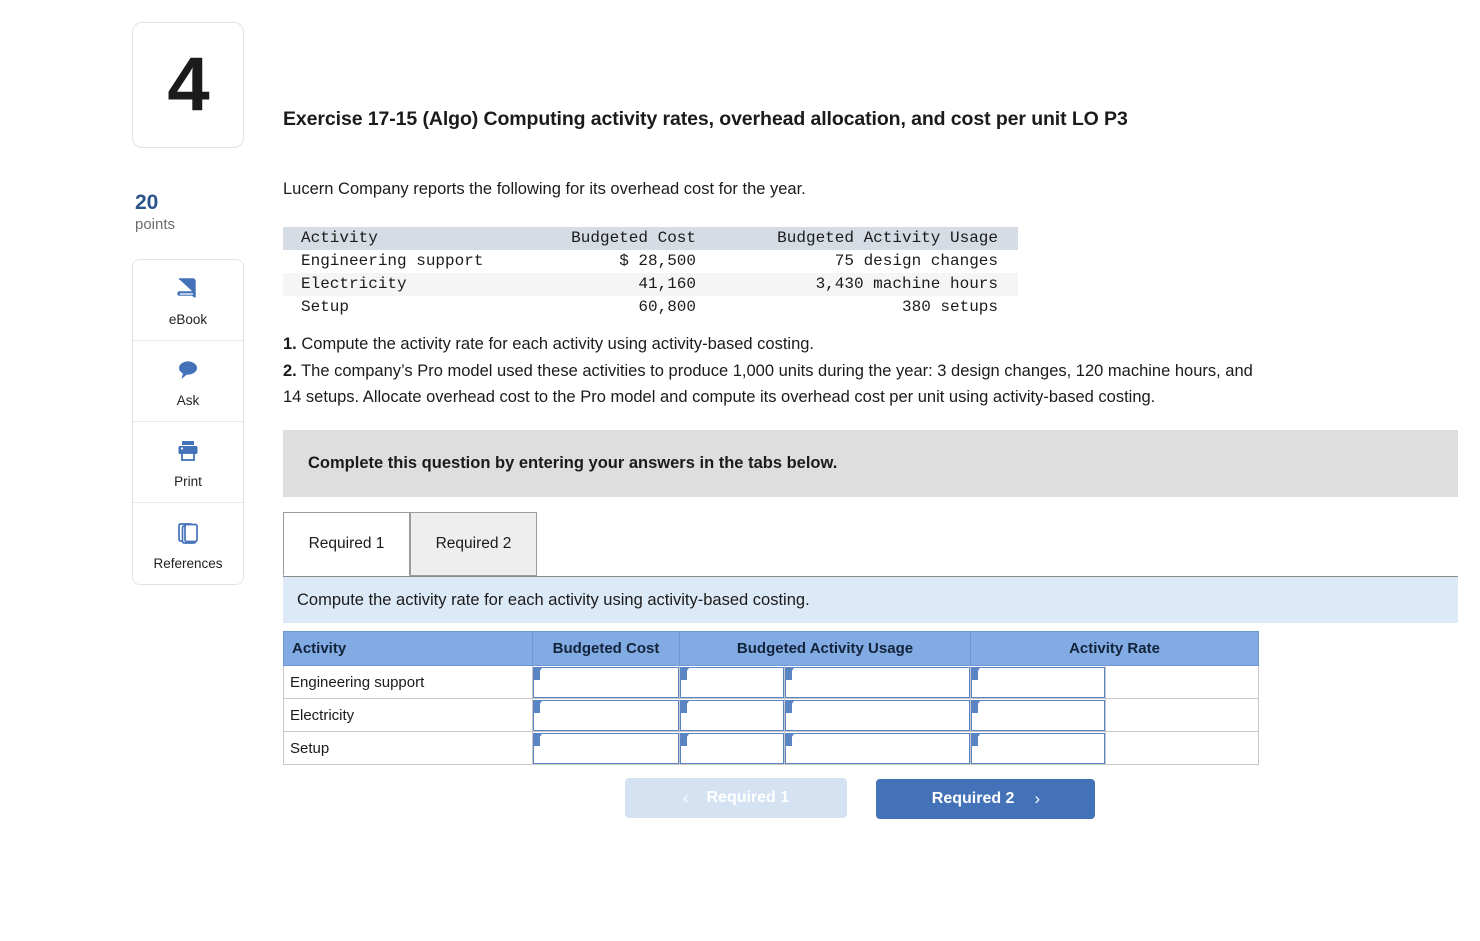  What do you see at coordinates (877, 682) in the screenshot?
I see `input-usage-unit-engineering` at bounding box center [877, 682].